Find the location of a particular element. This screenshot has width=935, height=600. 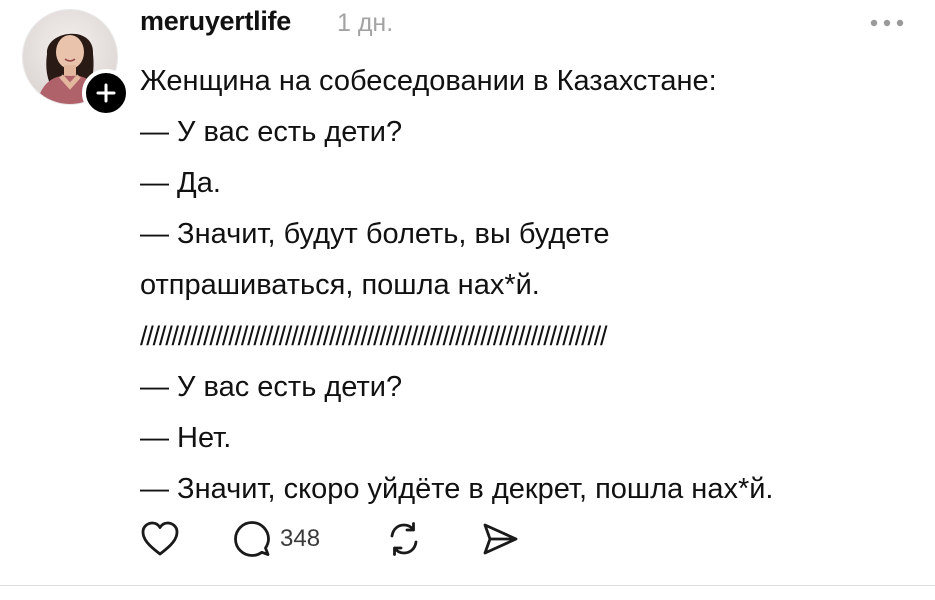

more-horizontal-icon is located at coordinates (887, 23).